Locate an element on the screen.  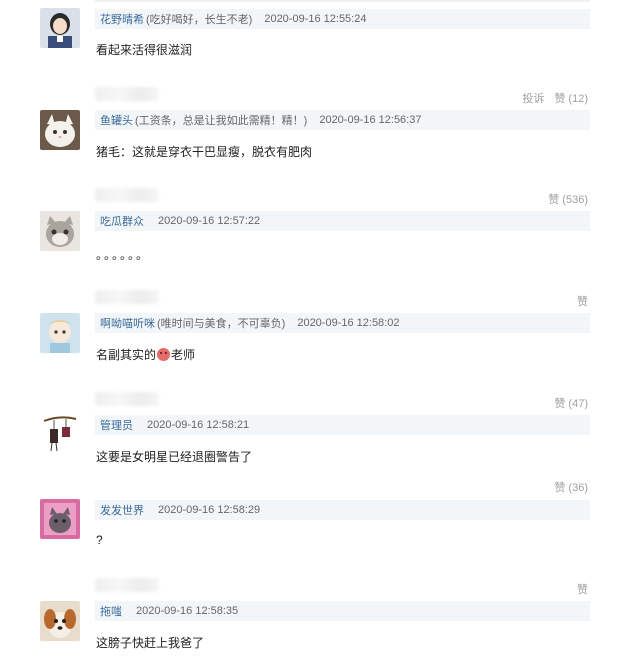
comment-text: 名副其实的 老师 is located at coordinates (145, 354).